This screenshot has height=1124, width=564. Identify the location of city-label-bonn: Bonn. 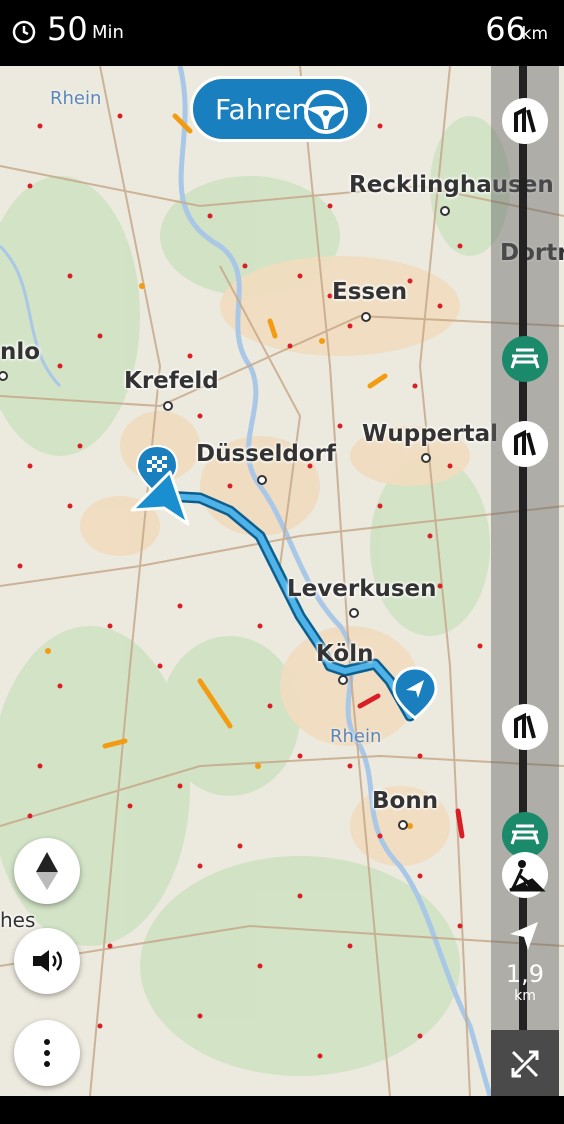
(405, 801).